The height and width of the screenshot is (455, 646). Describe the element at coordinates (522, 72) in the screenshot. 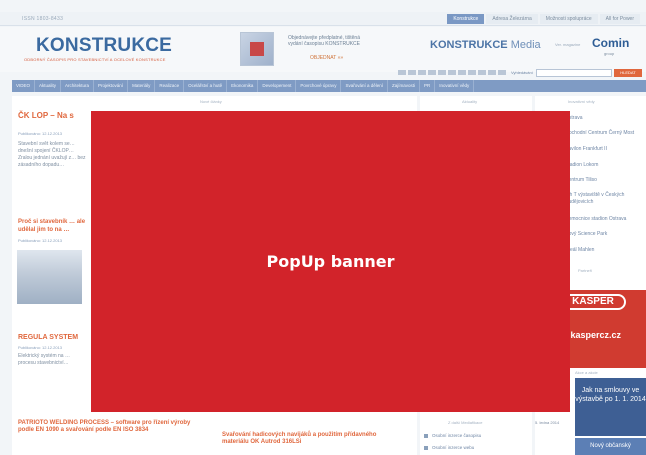

I see `search-extra-link: Vyhledávání` at that location.